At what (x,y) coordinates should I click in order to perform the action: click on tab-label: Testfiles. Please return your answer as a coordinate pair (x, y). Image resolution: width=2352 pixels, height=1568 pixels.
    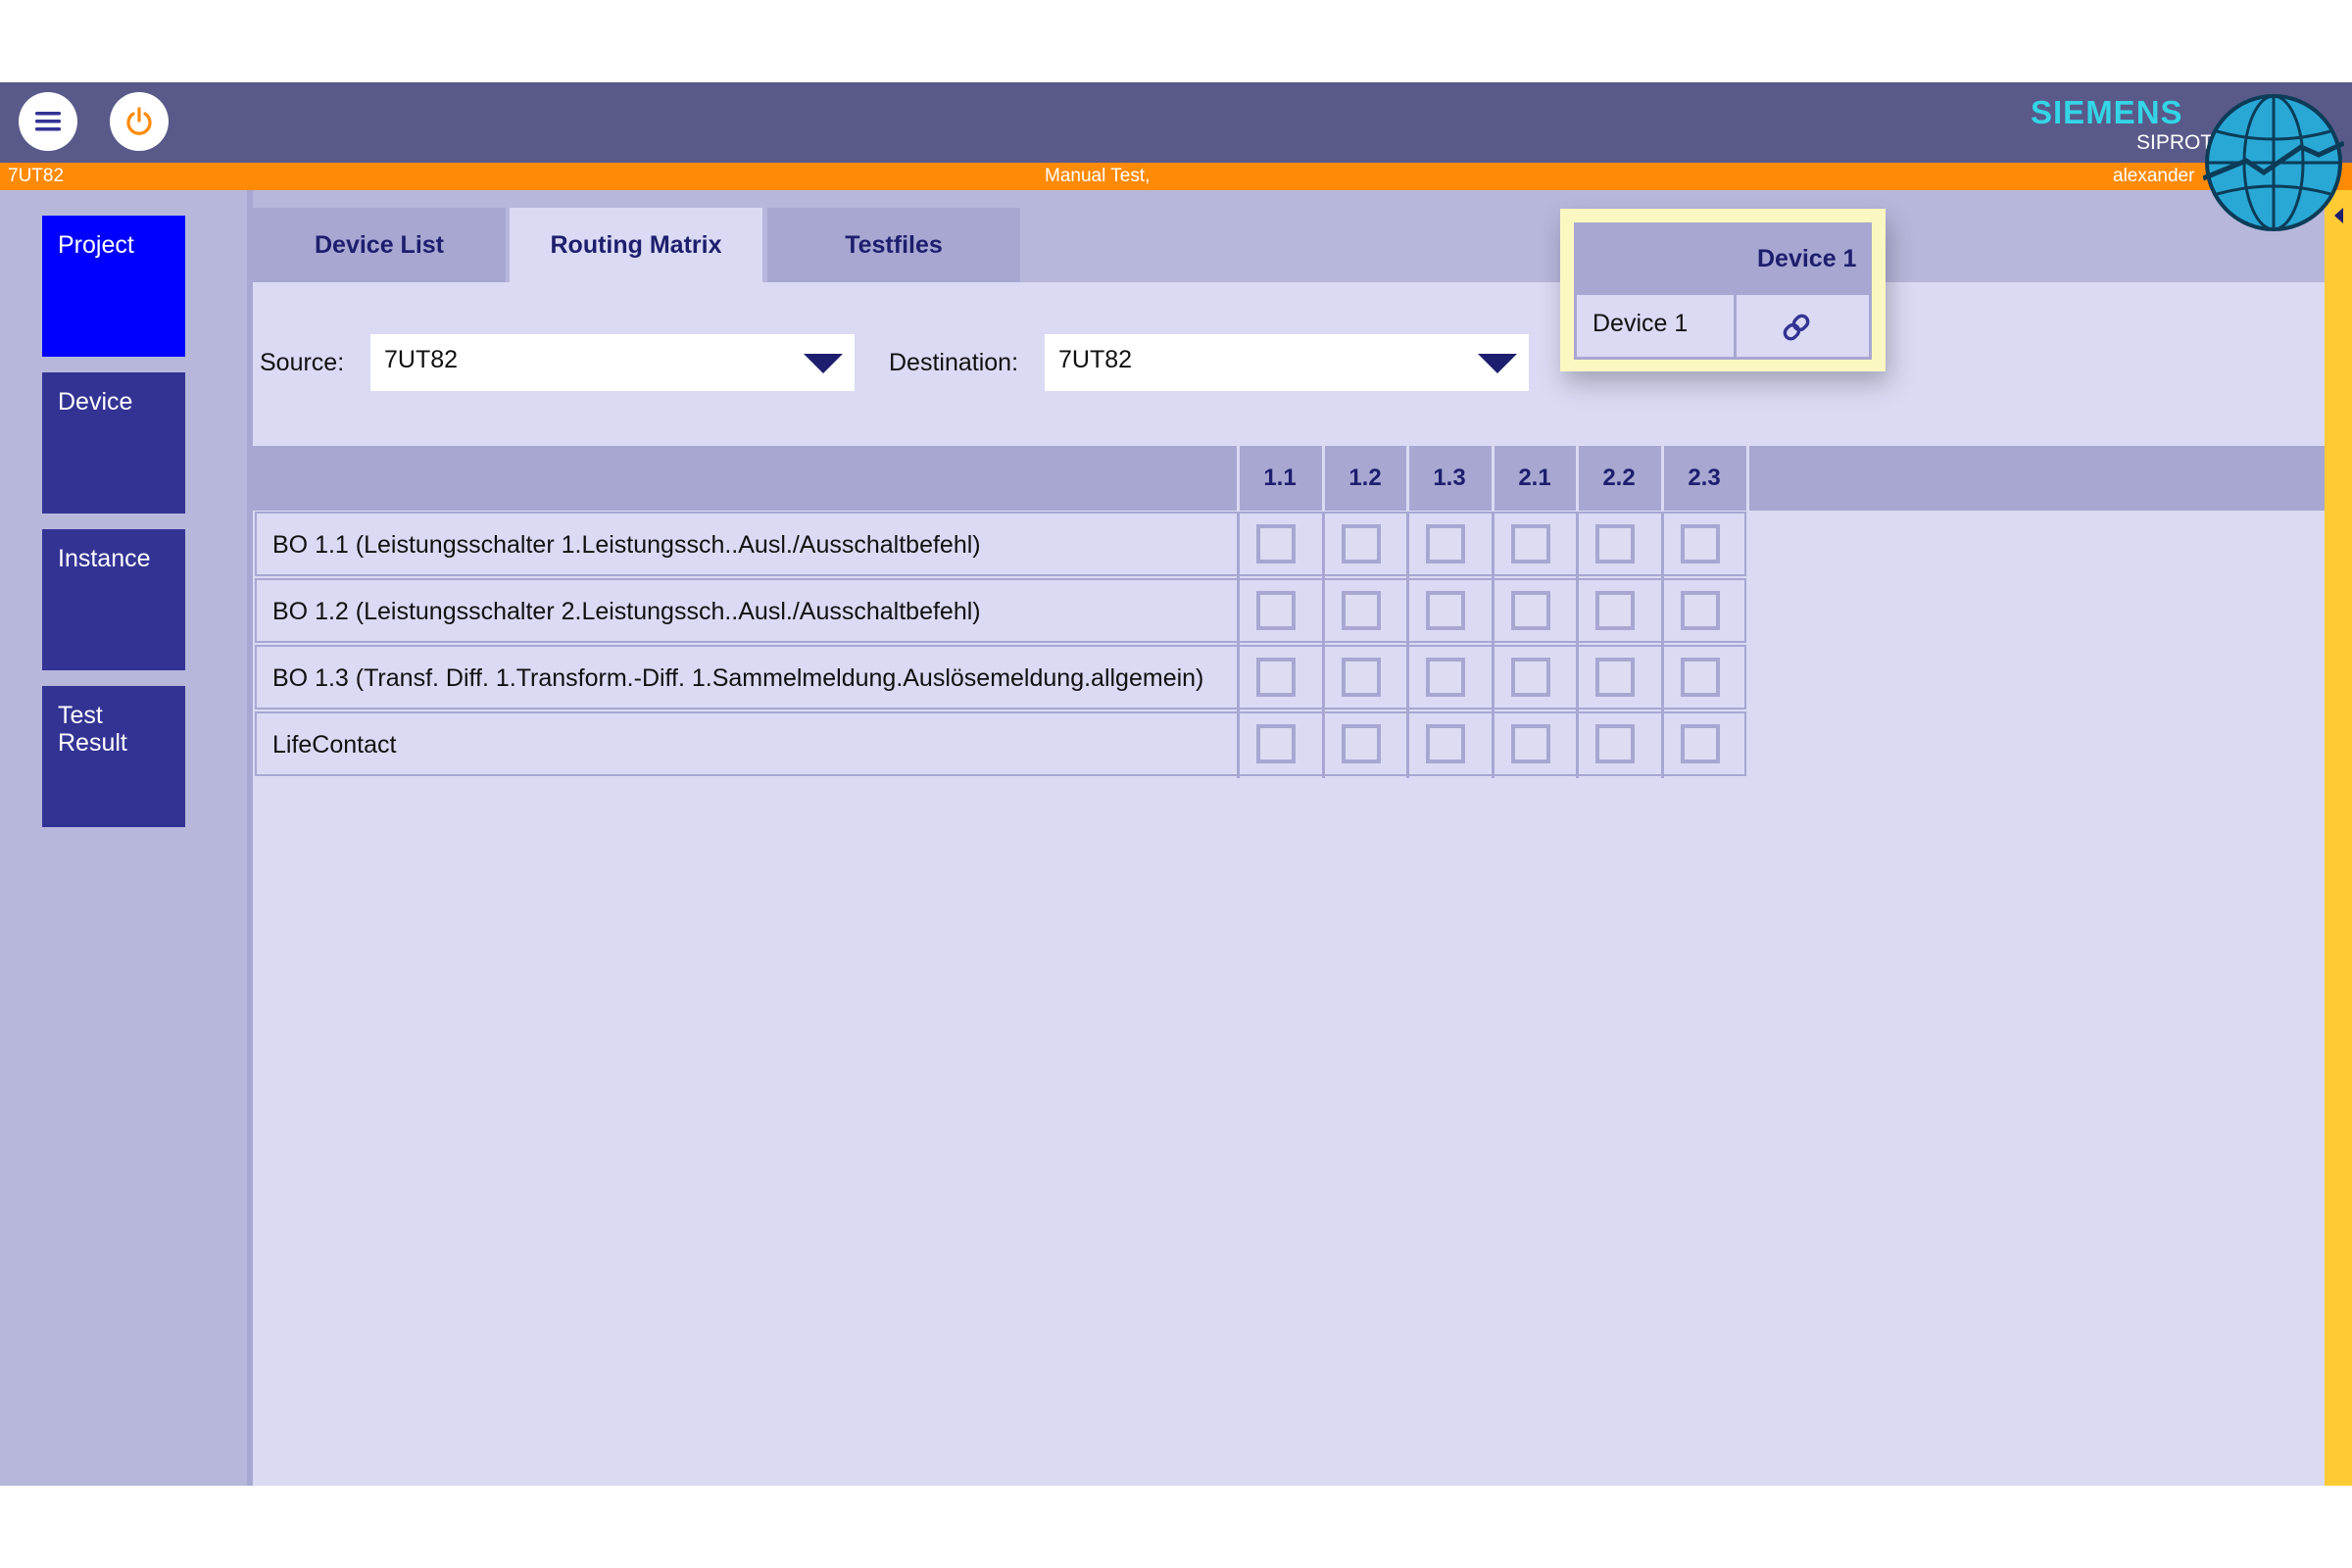
    Looking at the image, I should click on (894, 244).